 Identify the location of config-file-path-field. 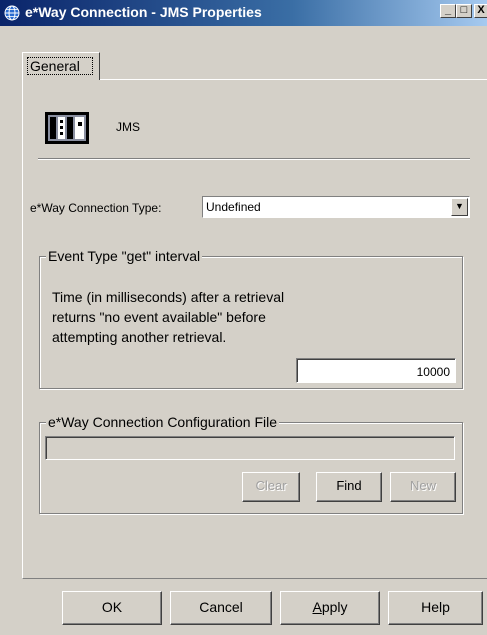
(250, 448).